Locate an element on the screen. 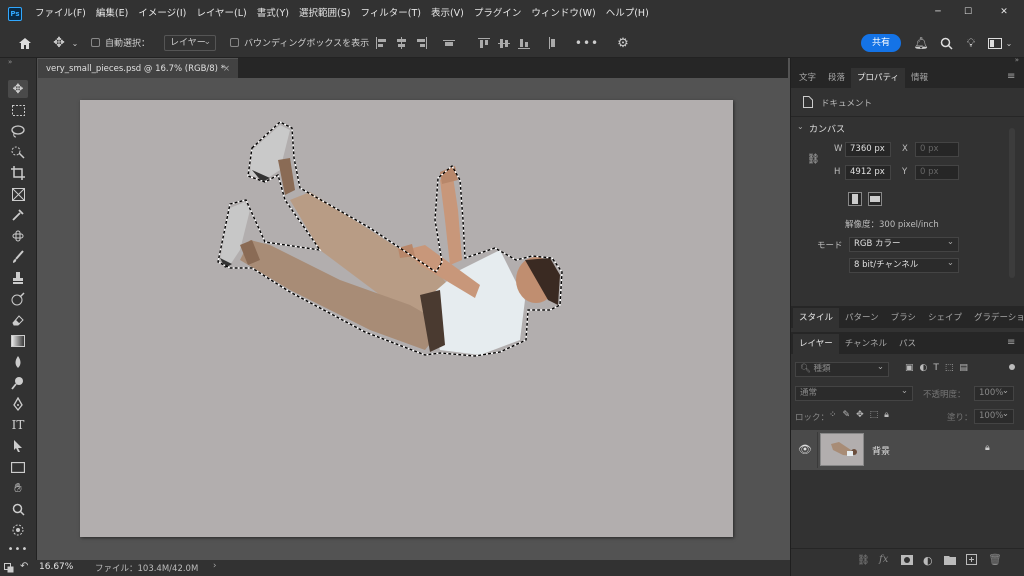 The image size is (1024, 576). zoom-tool-icon is located at coordinates (18, 509).